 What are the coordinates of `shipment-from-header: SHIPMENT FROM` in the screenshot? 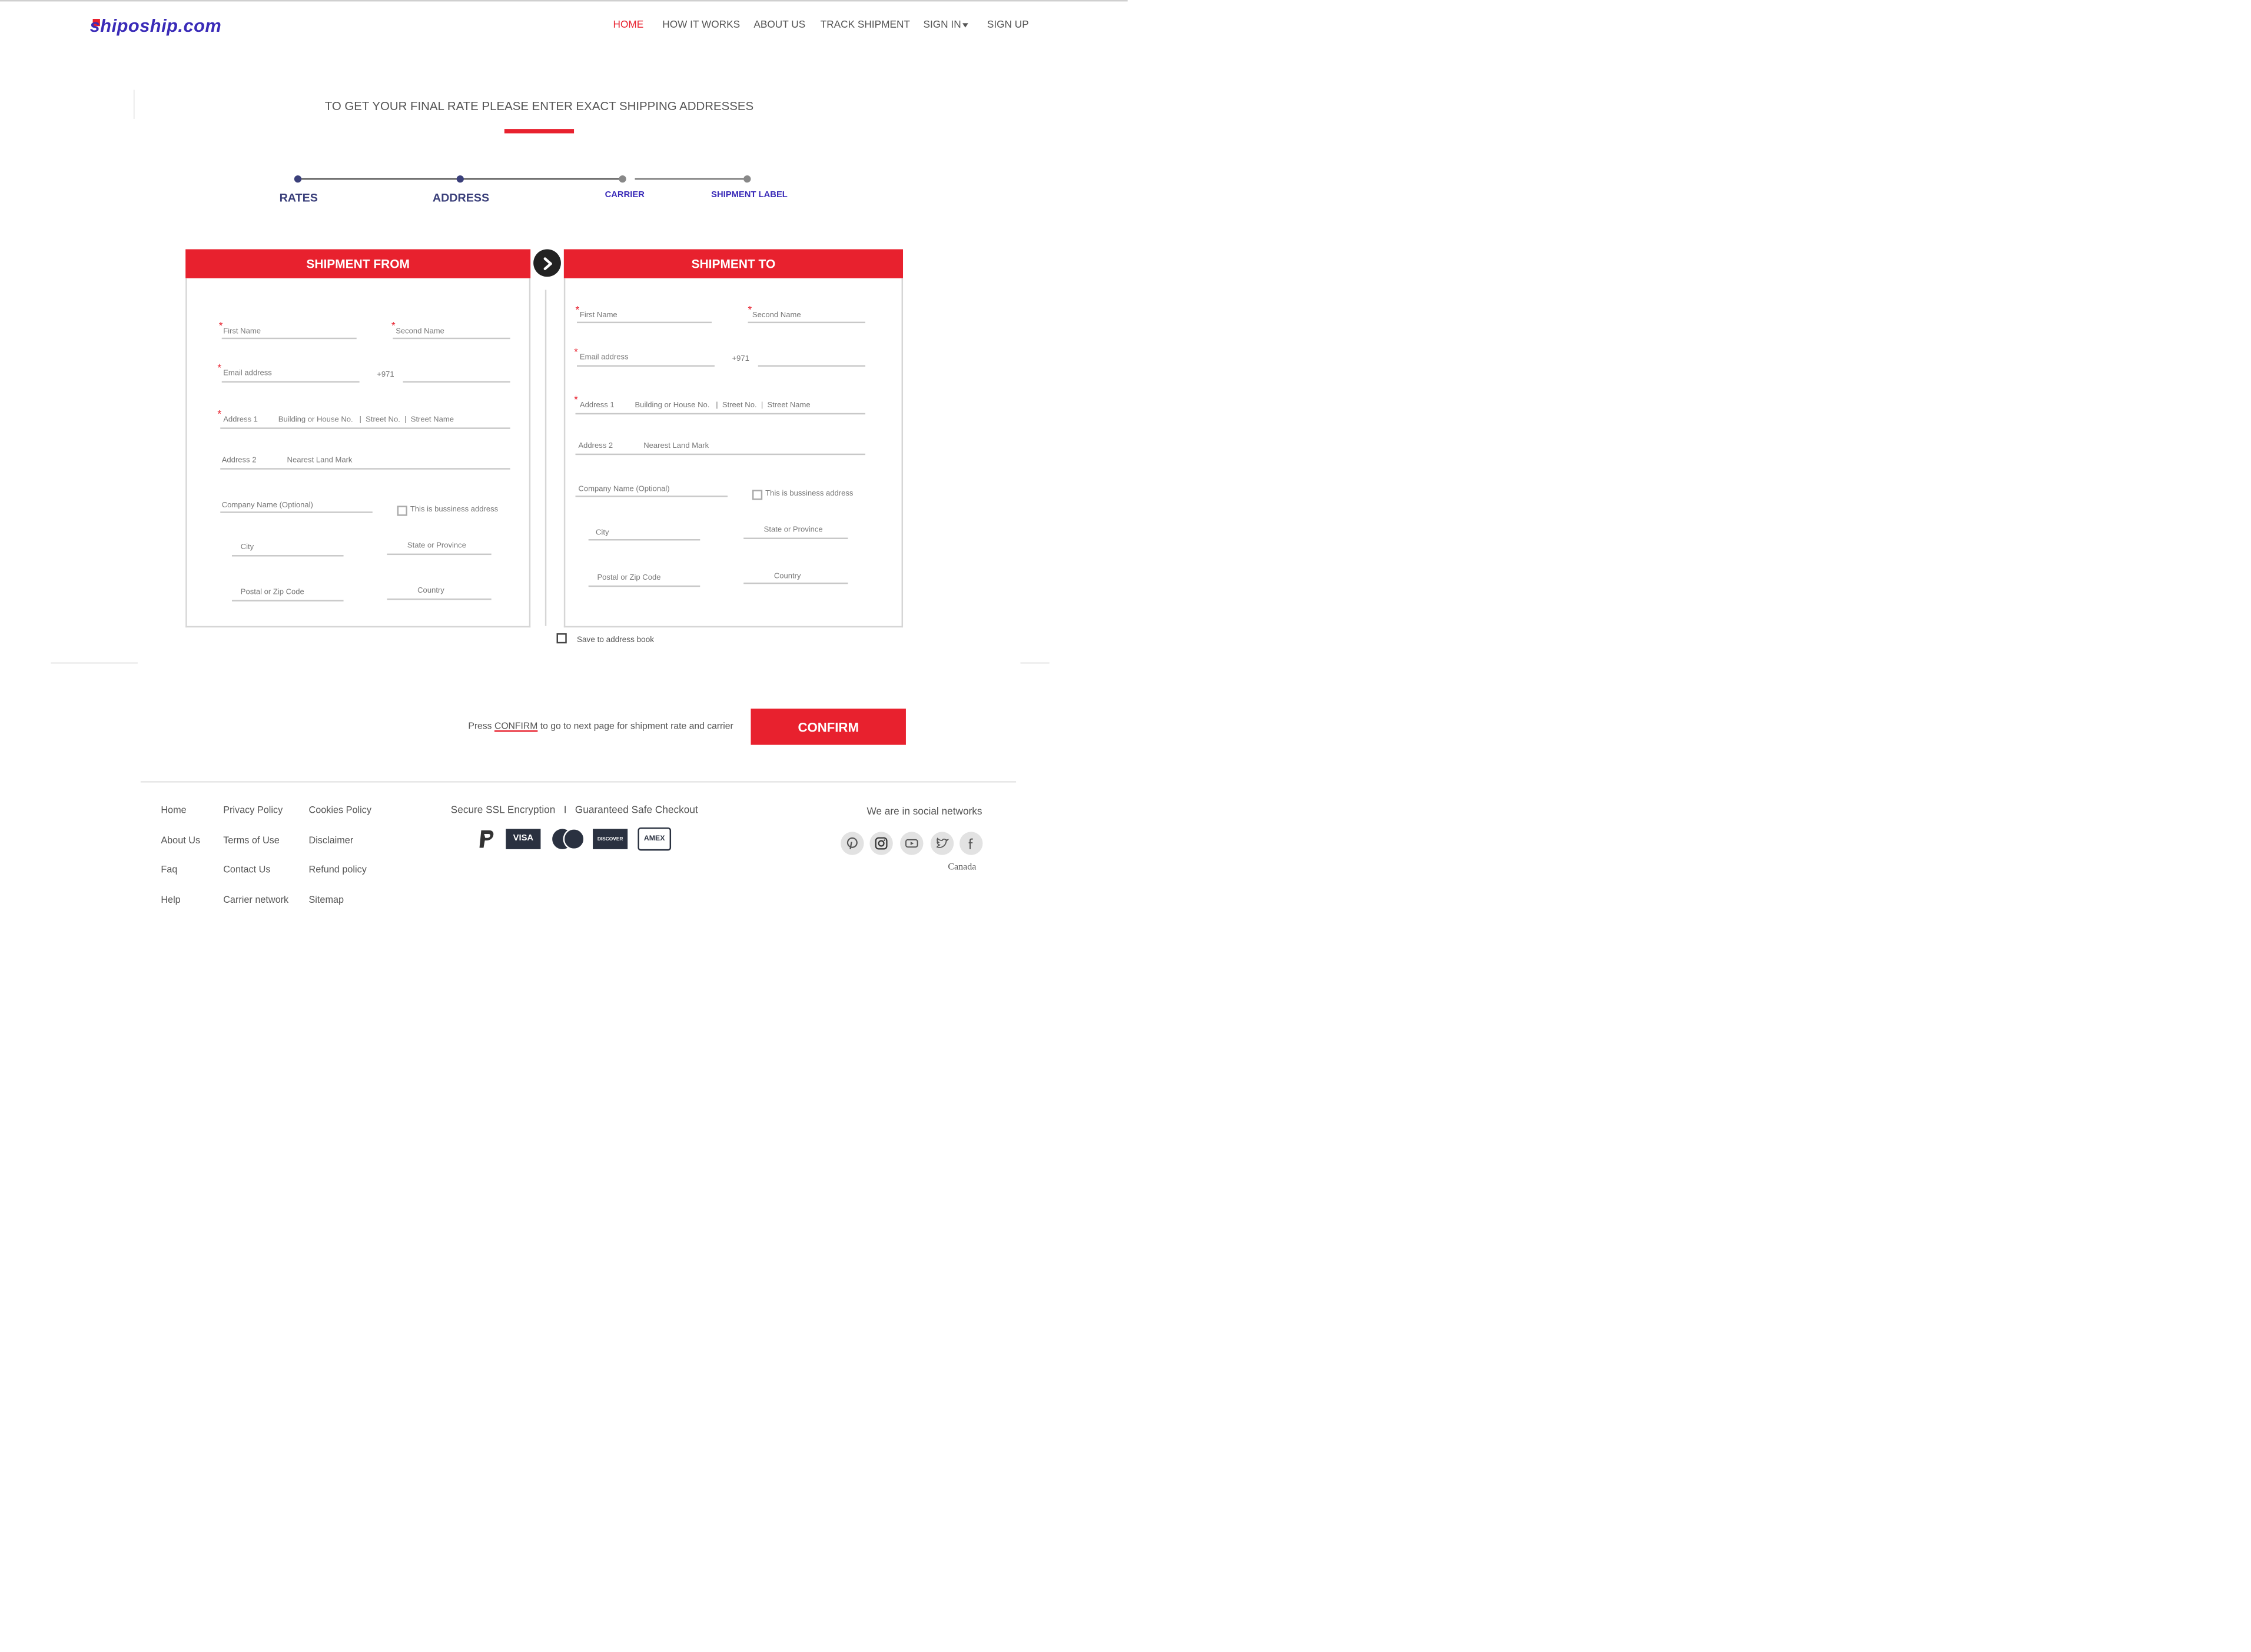 It's located at (358, 263).